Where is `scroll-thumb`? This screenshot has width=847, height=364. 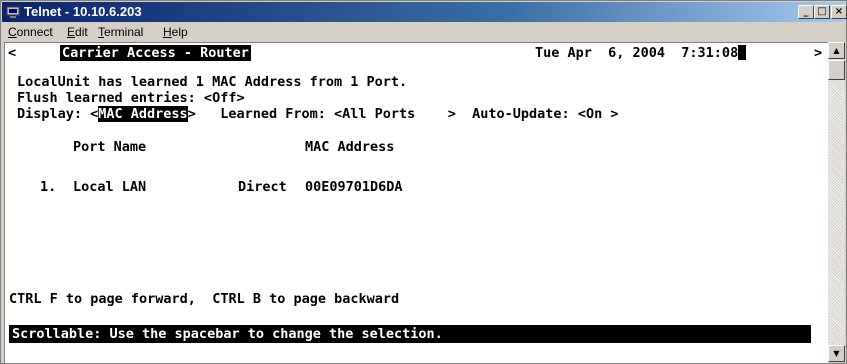 scroll-thumb is located at coordinates (836, 70).